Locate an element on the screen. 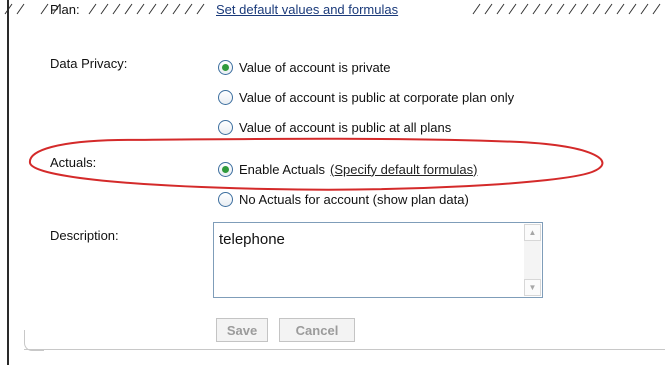  actuals-option-label: Enable Actuals is located at coordinates (282, 169).